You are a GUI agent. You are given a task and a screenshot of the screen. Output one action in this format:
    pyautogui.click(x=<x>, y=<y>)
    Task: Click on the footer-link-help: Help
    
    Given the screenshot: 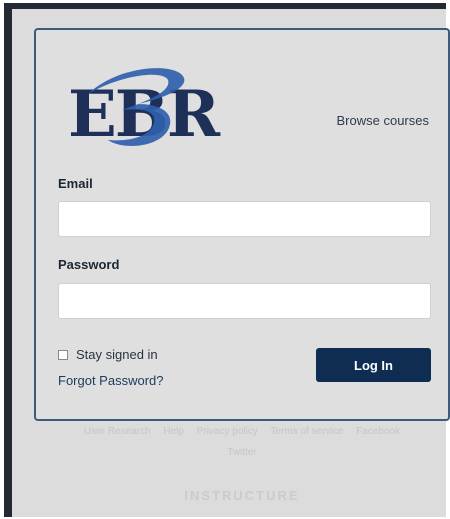 What is the action you would take?
    pyautogui.click(x=173, y=431)
    